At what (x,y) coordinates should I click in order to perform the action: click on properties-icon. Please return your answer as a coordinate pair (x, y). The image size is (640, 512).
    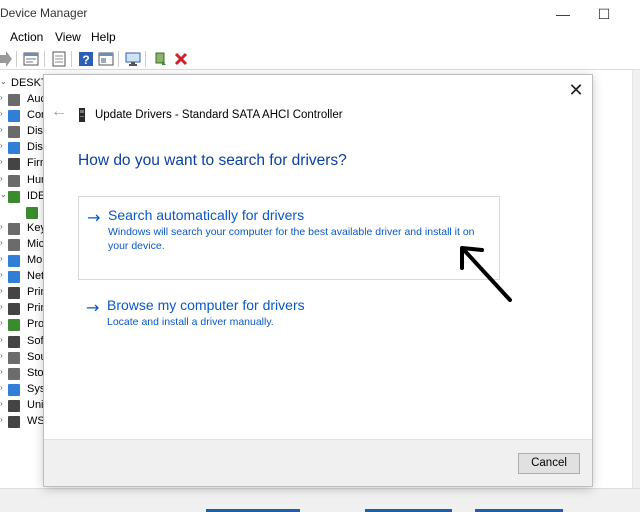
    Looking at the image, I should click on (31, 59).